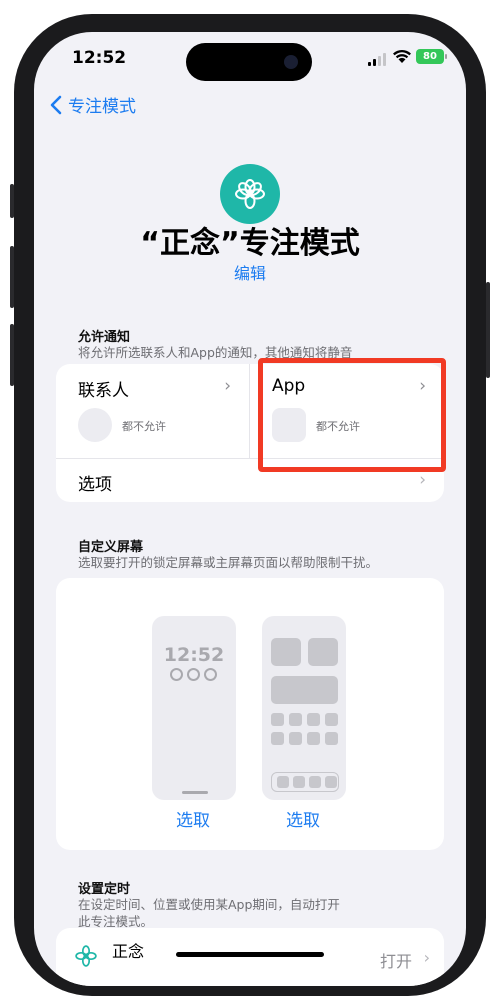  Describe the element at coordinates (12, 277) in the screenshot. I see `volume-up-button` at that location.